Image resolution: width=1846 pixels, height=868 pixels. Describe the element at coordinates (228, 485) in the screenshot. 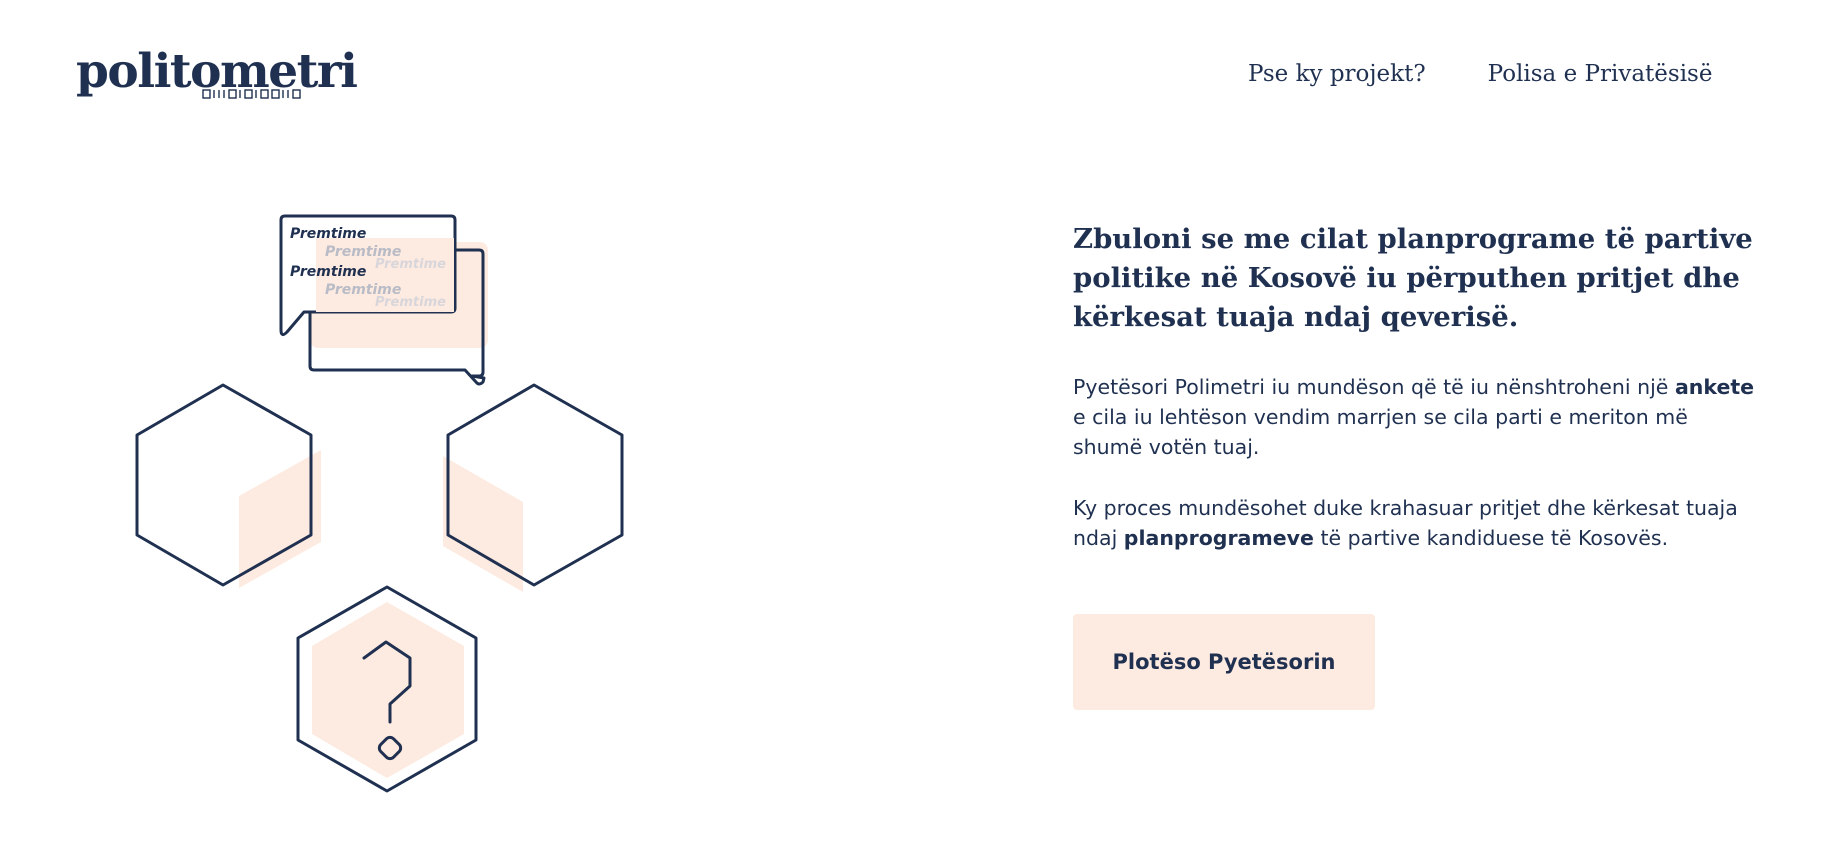

I see `left-hexagon` at that location.